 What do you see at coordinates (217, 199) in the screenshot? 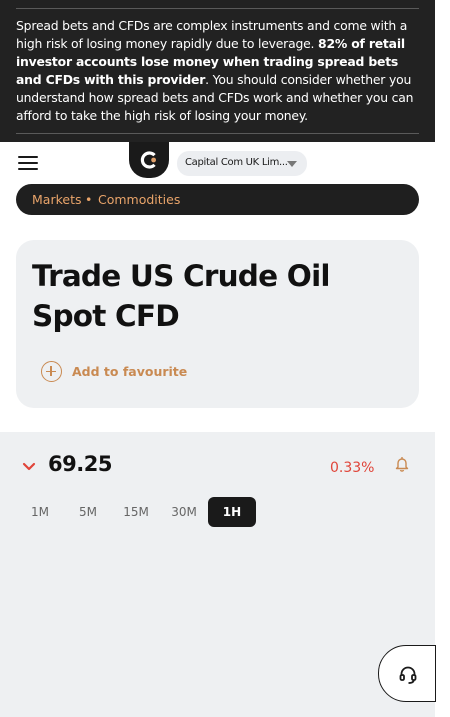
I see `breadcrumb: Markets • Commodities` at bounding box center [217, 199].